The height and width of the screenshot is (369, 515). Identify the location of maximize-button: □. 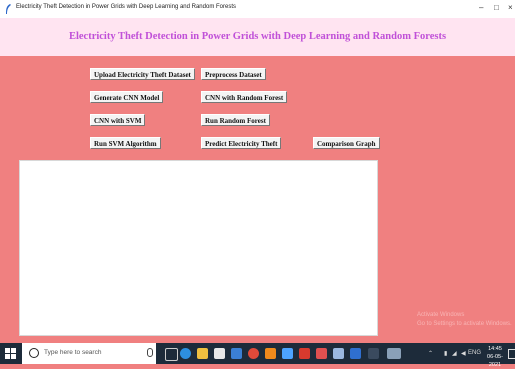
(496, 8).